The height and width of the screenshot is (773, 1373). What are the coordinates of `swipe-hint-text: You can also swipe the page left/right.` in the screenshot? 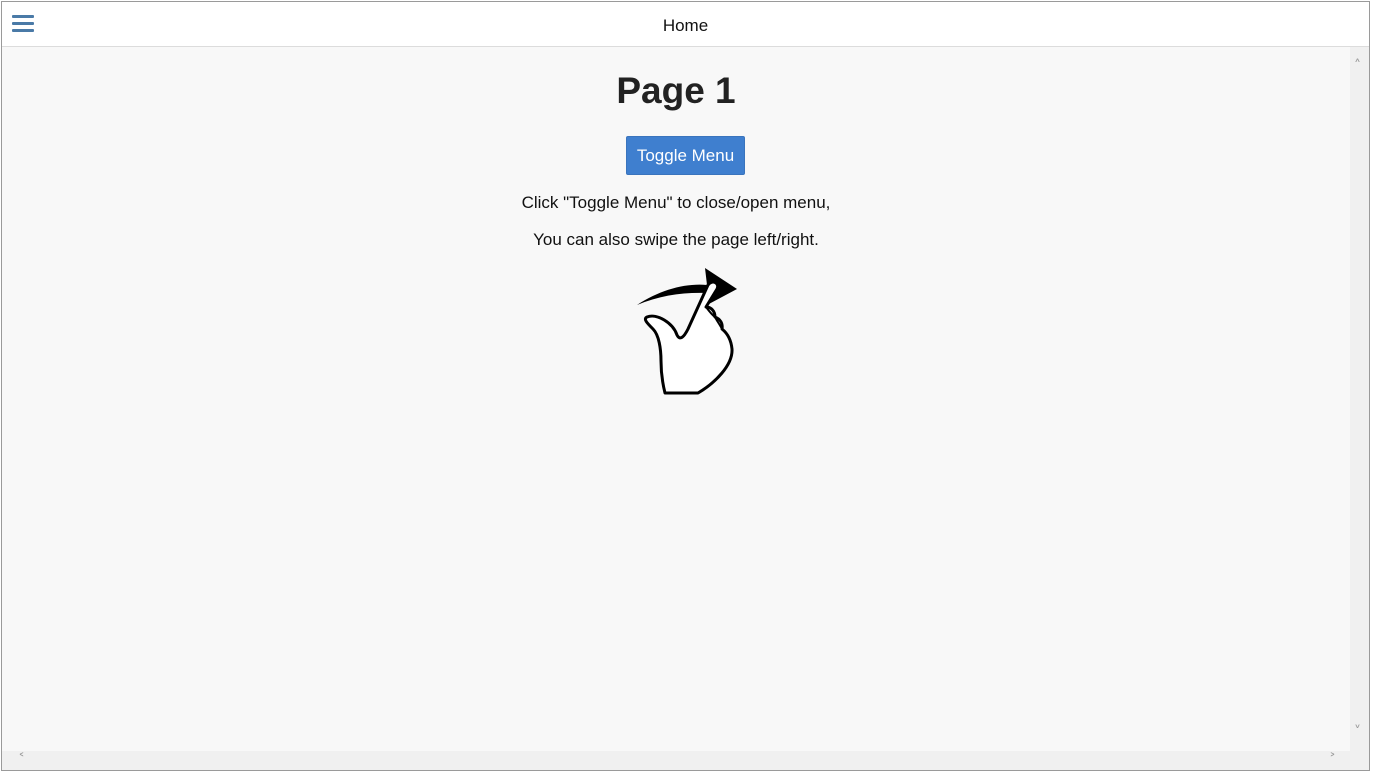 It's located at (676, 239).